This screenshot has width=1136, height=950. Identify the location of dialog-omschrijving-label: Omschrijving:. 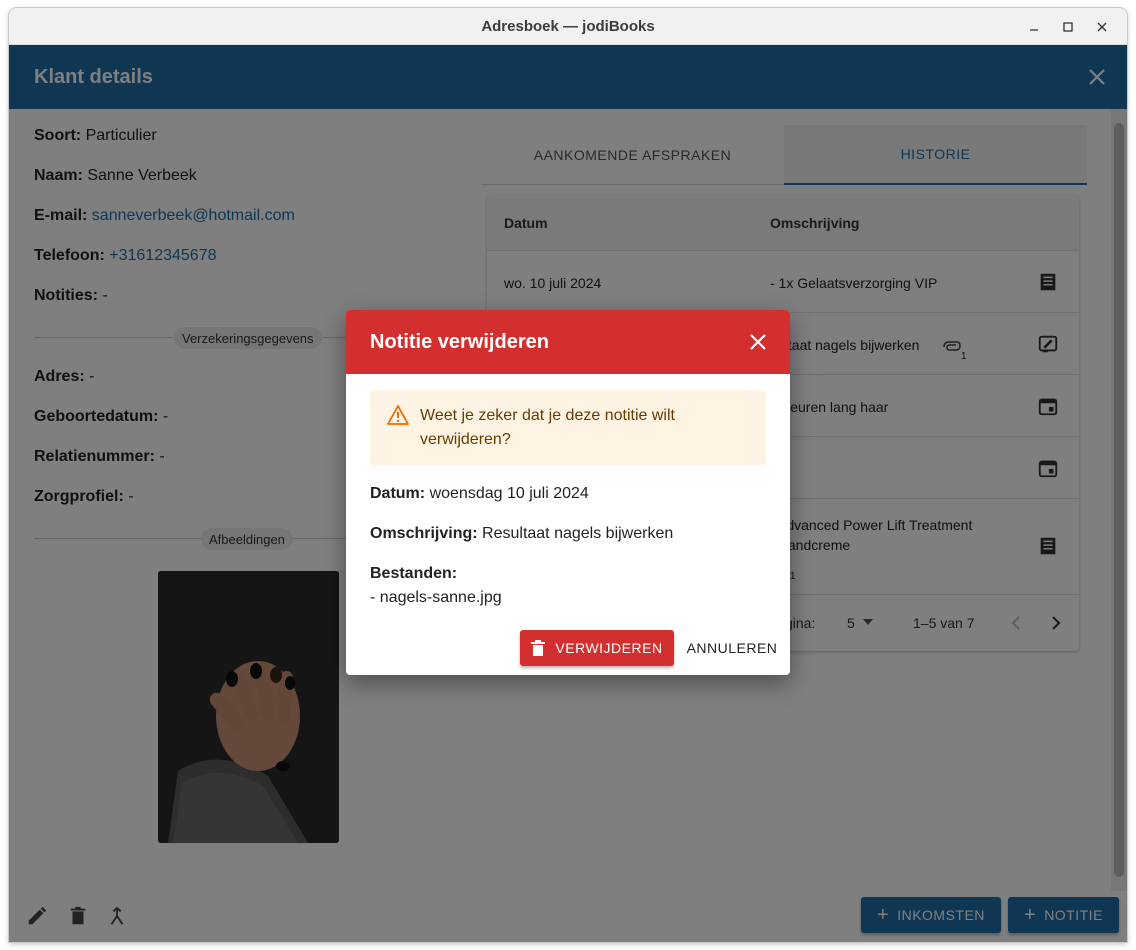
(424, 533).